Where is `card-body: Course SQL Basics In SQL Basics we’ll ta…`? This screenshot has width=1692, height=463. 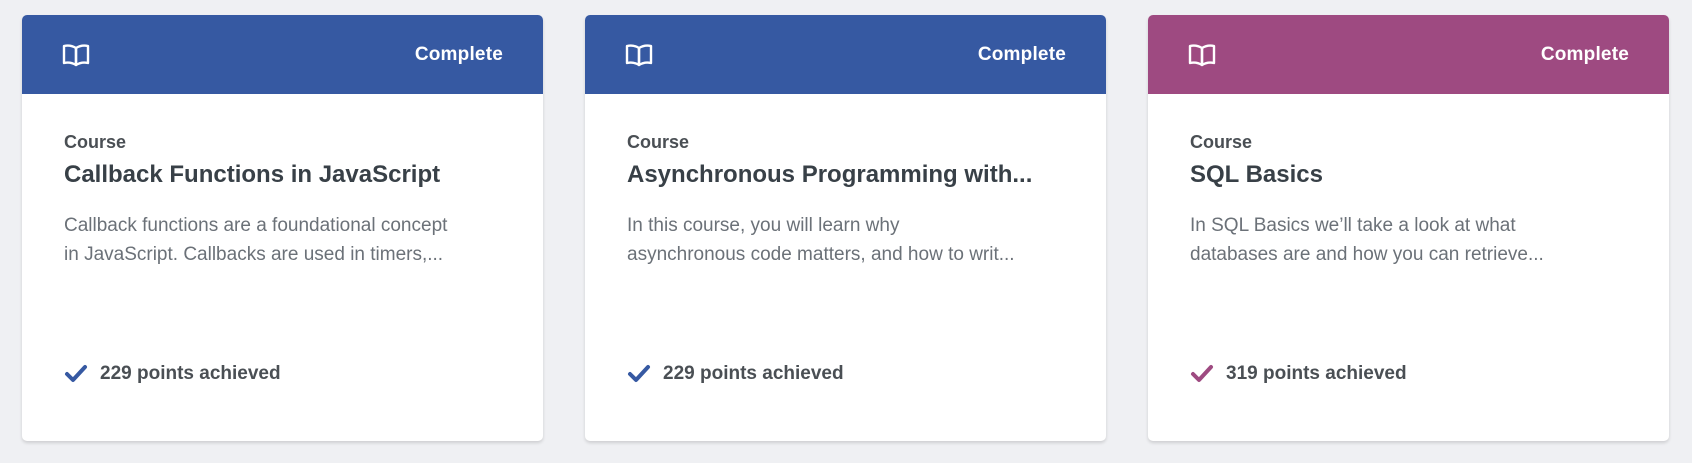
card-body: Course SQL Basics In SQL Basics we’ll ta… is located at coordinates (1408, 181).